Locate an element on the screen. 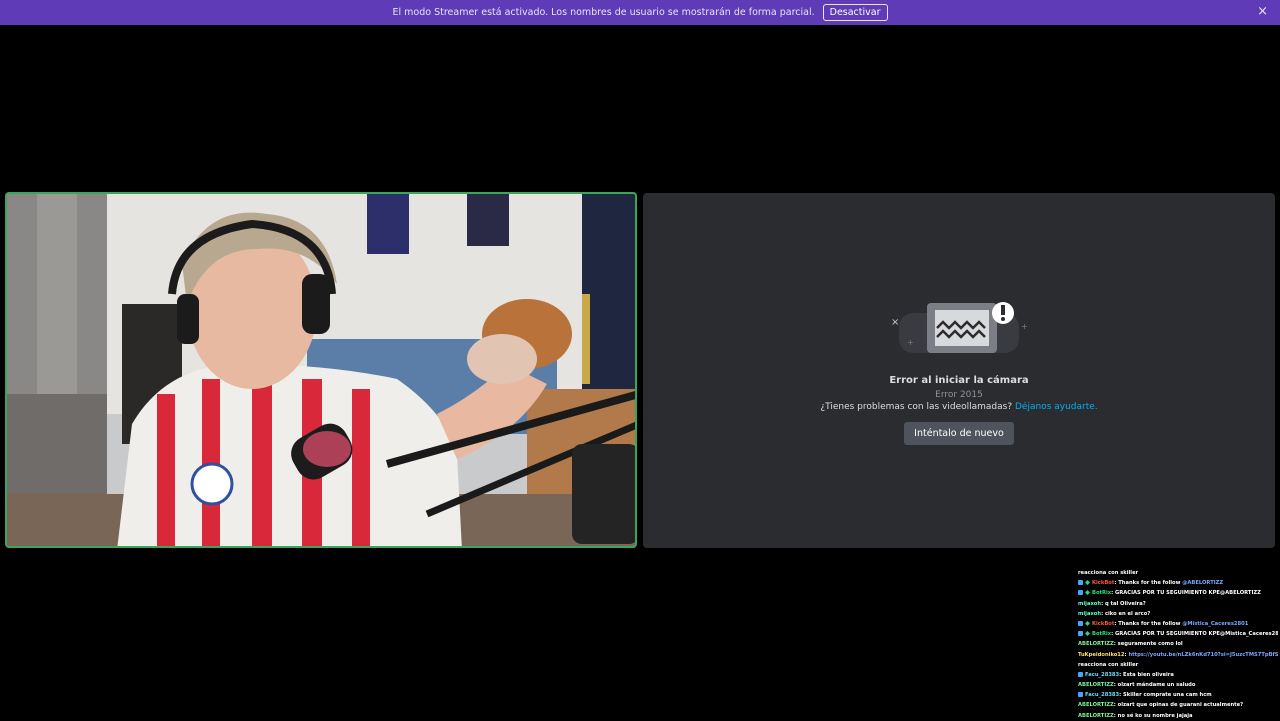 This screenshot has height=721, width=1280. help-question: ¿Tienes problemas con las videollamadas? is located at coordinates (916, 407).